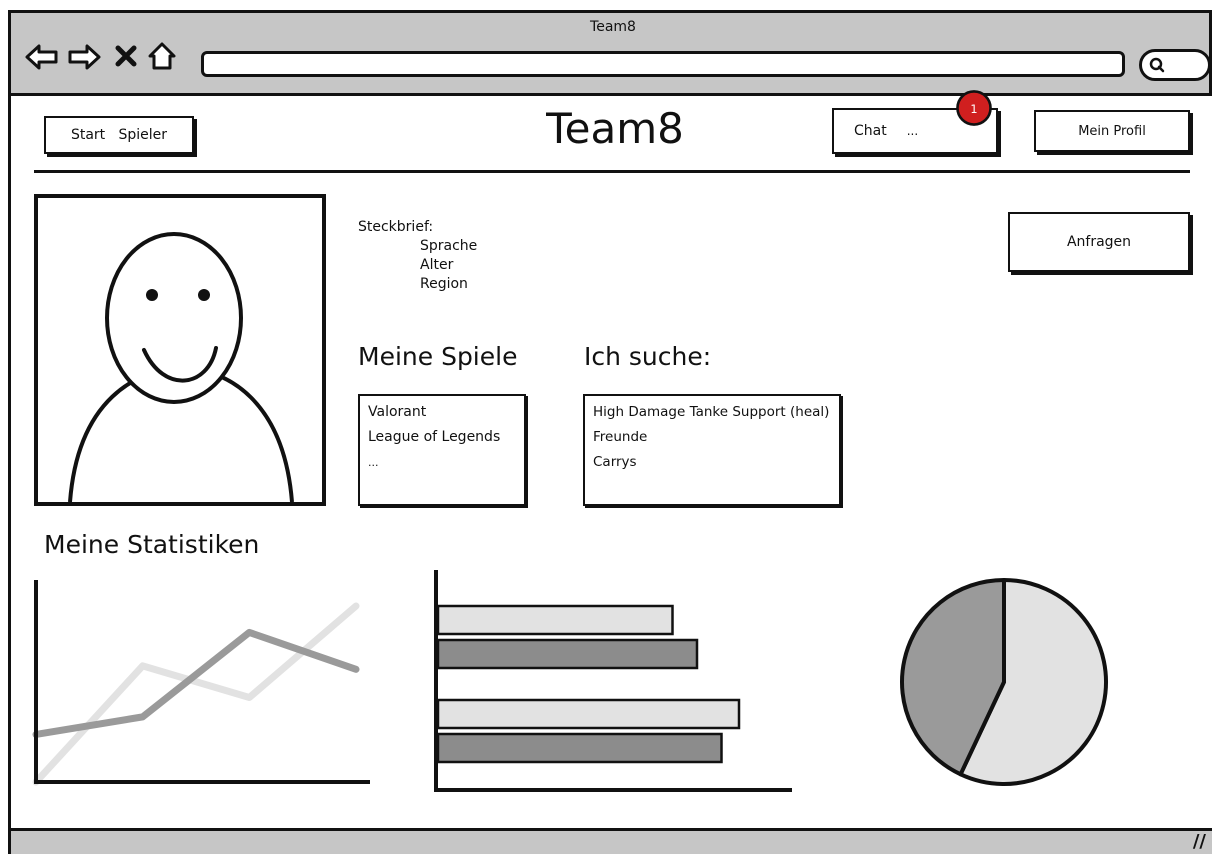  Describe the element at coordinates (1112, 131) in the screenshot. I see `my-profile-button: Mein Profil` at that location.